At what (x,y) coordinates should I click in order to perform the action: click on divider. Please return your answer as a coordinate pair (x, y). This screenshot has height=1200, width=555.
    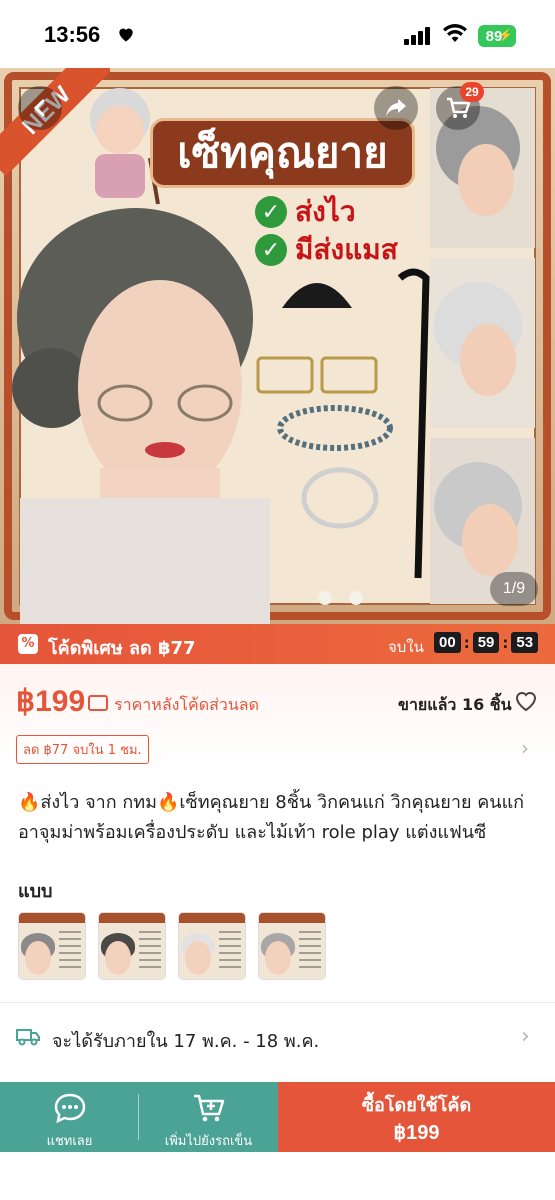
    Looking at the image, I should click on (277, 1002).